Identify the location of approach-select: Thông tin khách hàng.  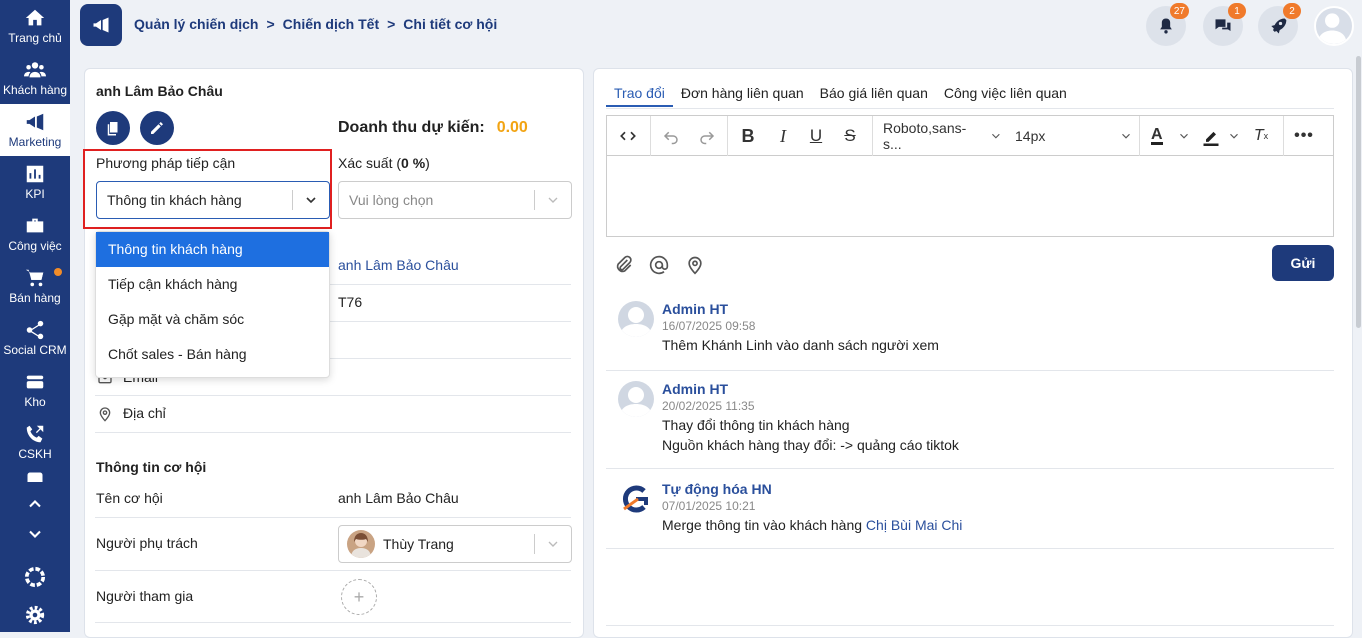
(213, 200).